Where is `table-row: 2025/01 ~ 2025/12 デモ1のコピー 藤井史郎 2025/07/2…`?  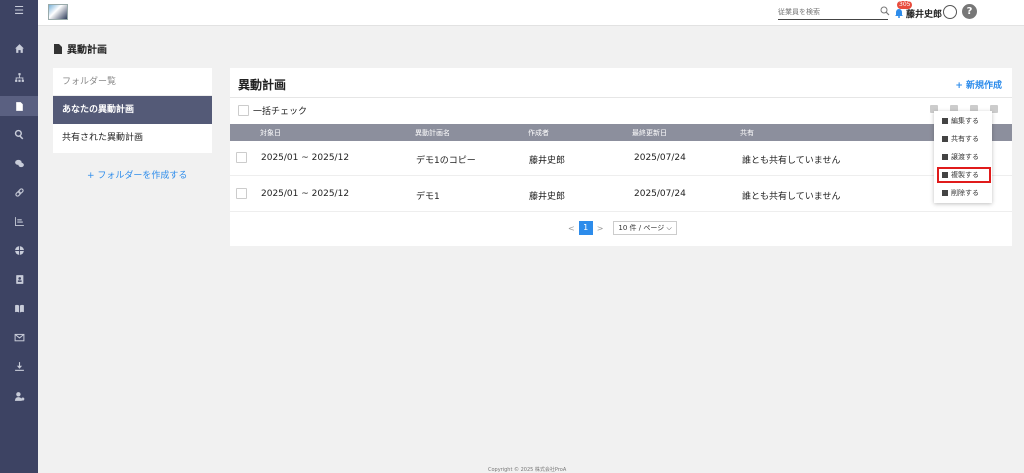
table-row: 2025/01 ~ 2025/12 デモ1のコピー 藤井史郎 2025/07/2… is located at coordinates (621, 158).